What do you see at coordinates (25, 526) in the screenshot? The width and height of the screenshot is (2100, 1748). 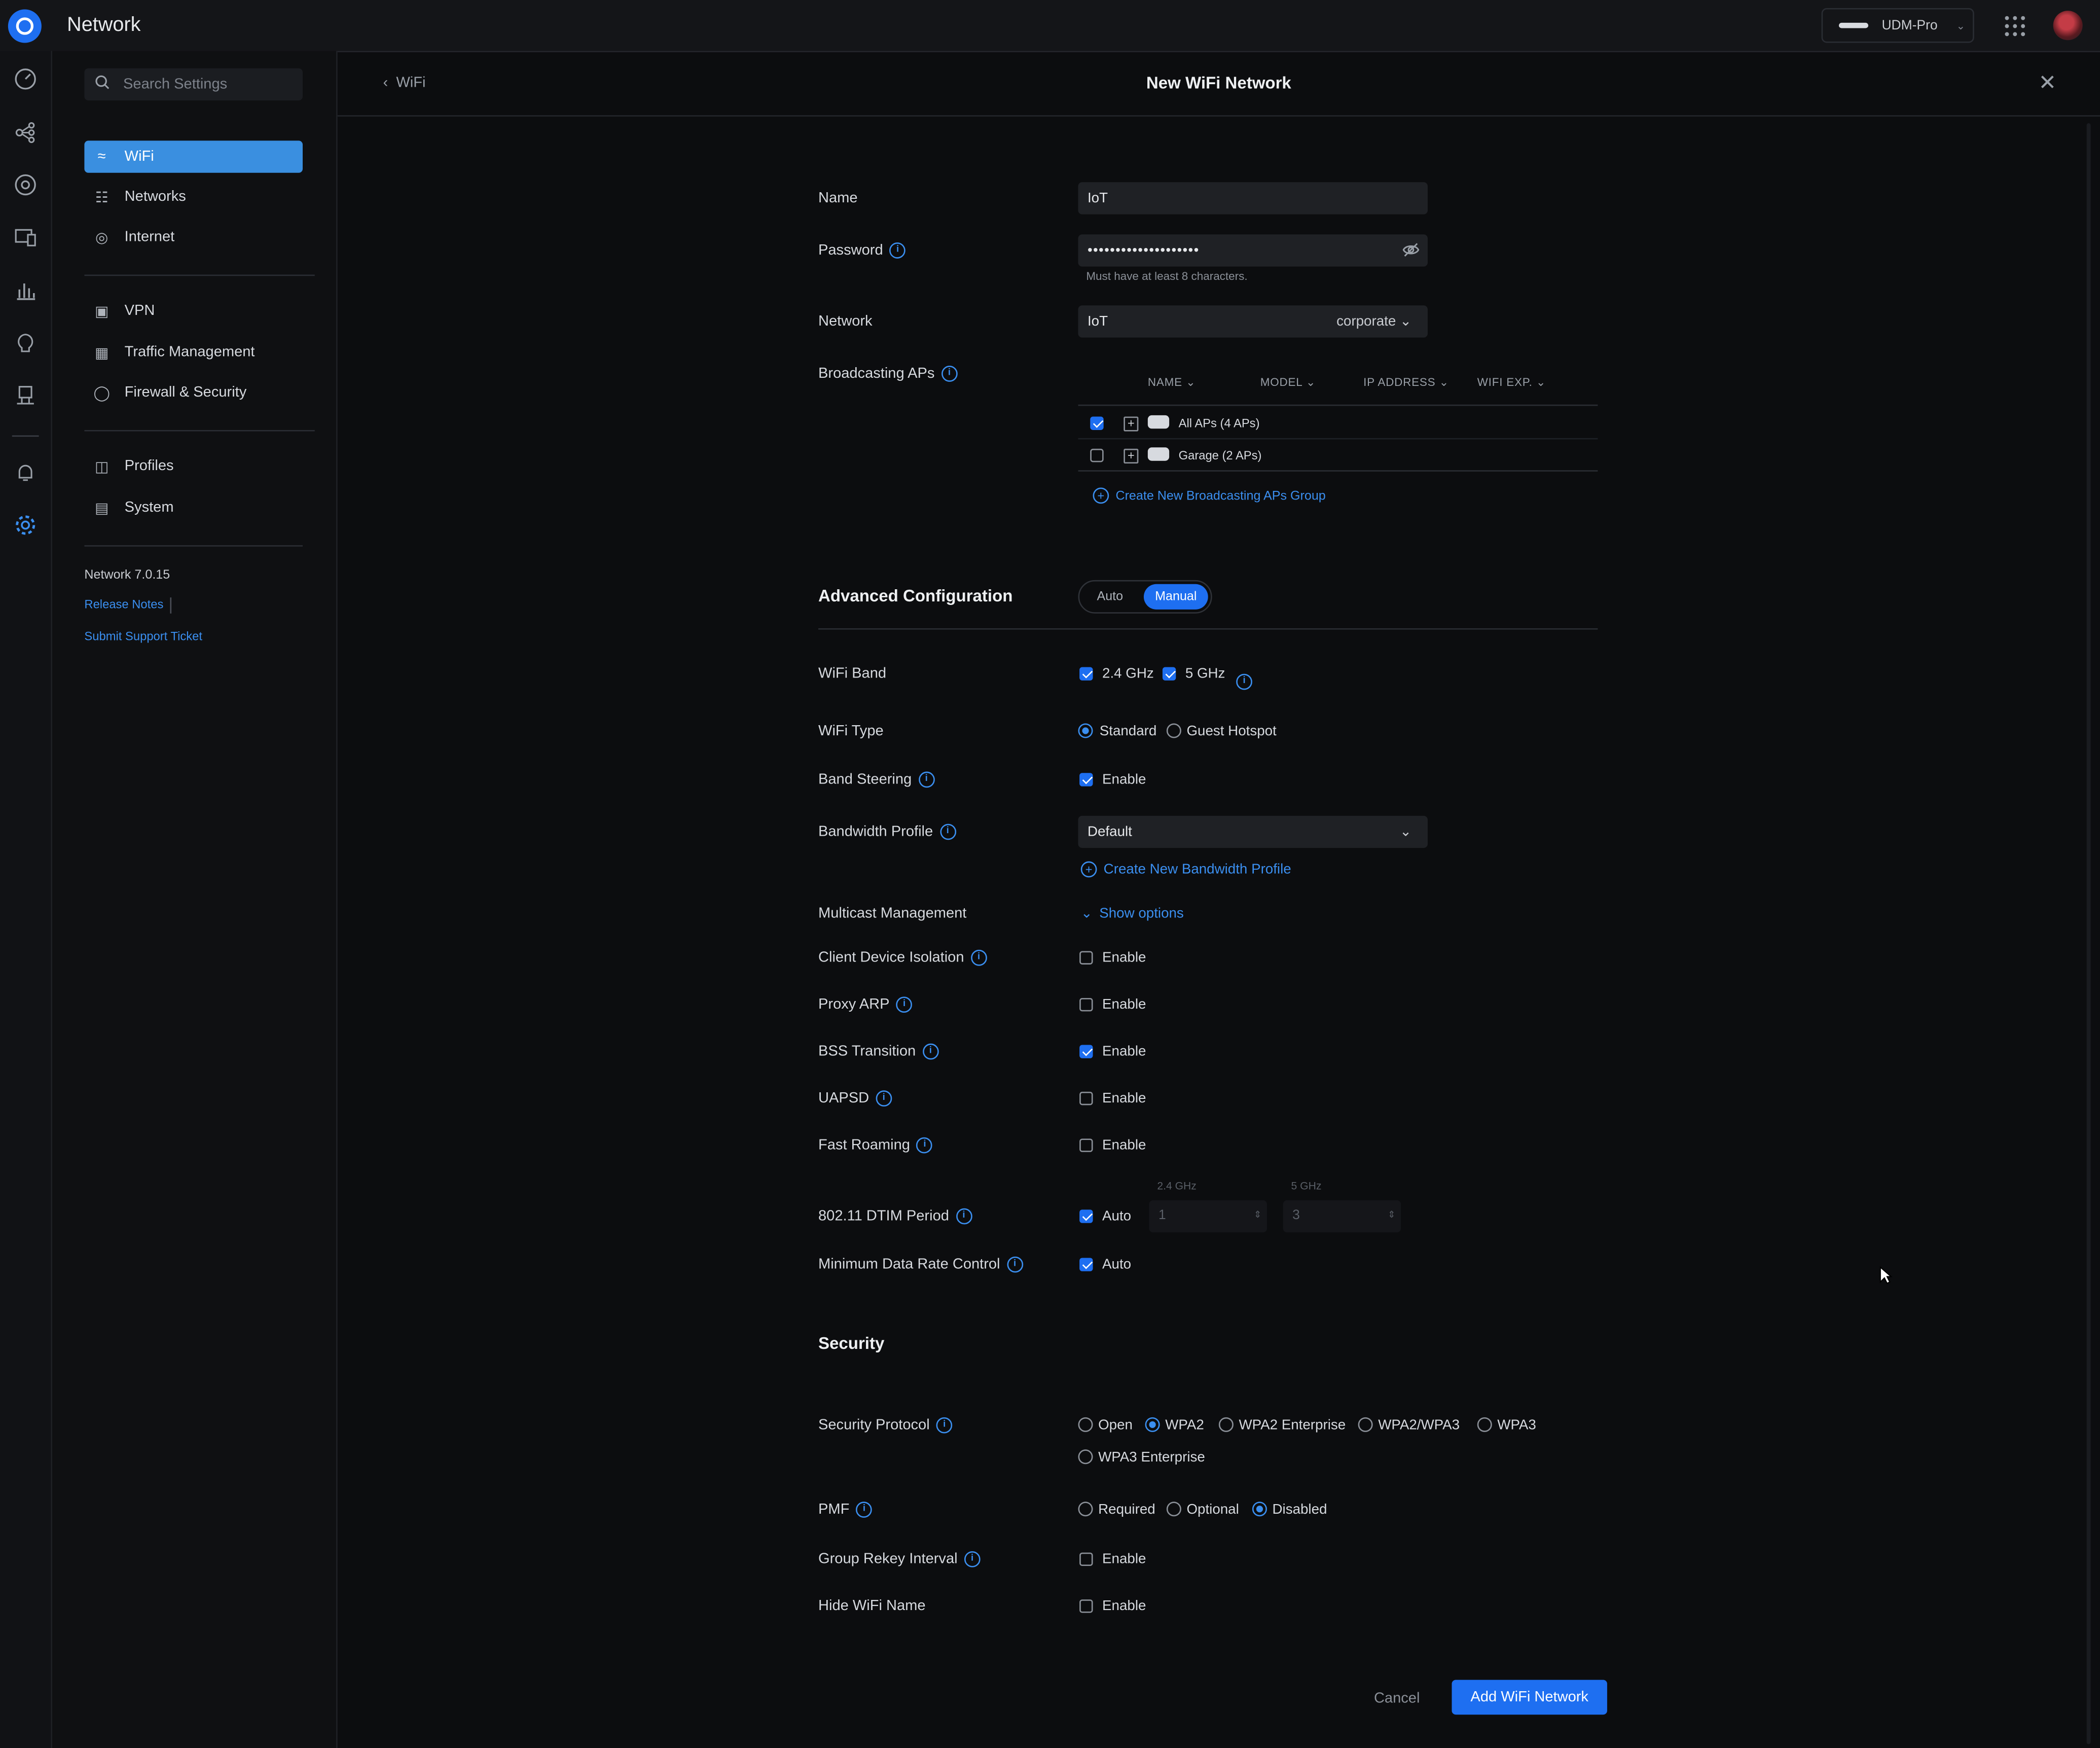 I see `gear-icon` at bounding box center [25, 526].